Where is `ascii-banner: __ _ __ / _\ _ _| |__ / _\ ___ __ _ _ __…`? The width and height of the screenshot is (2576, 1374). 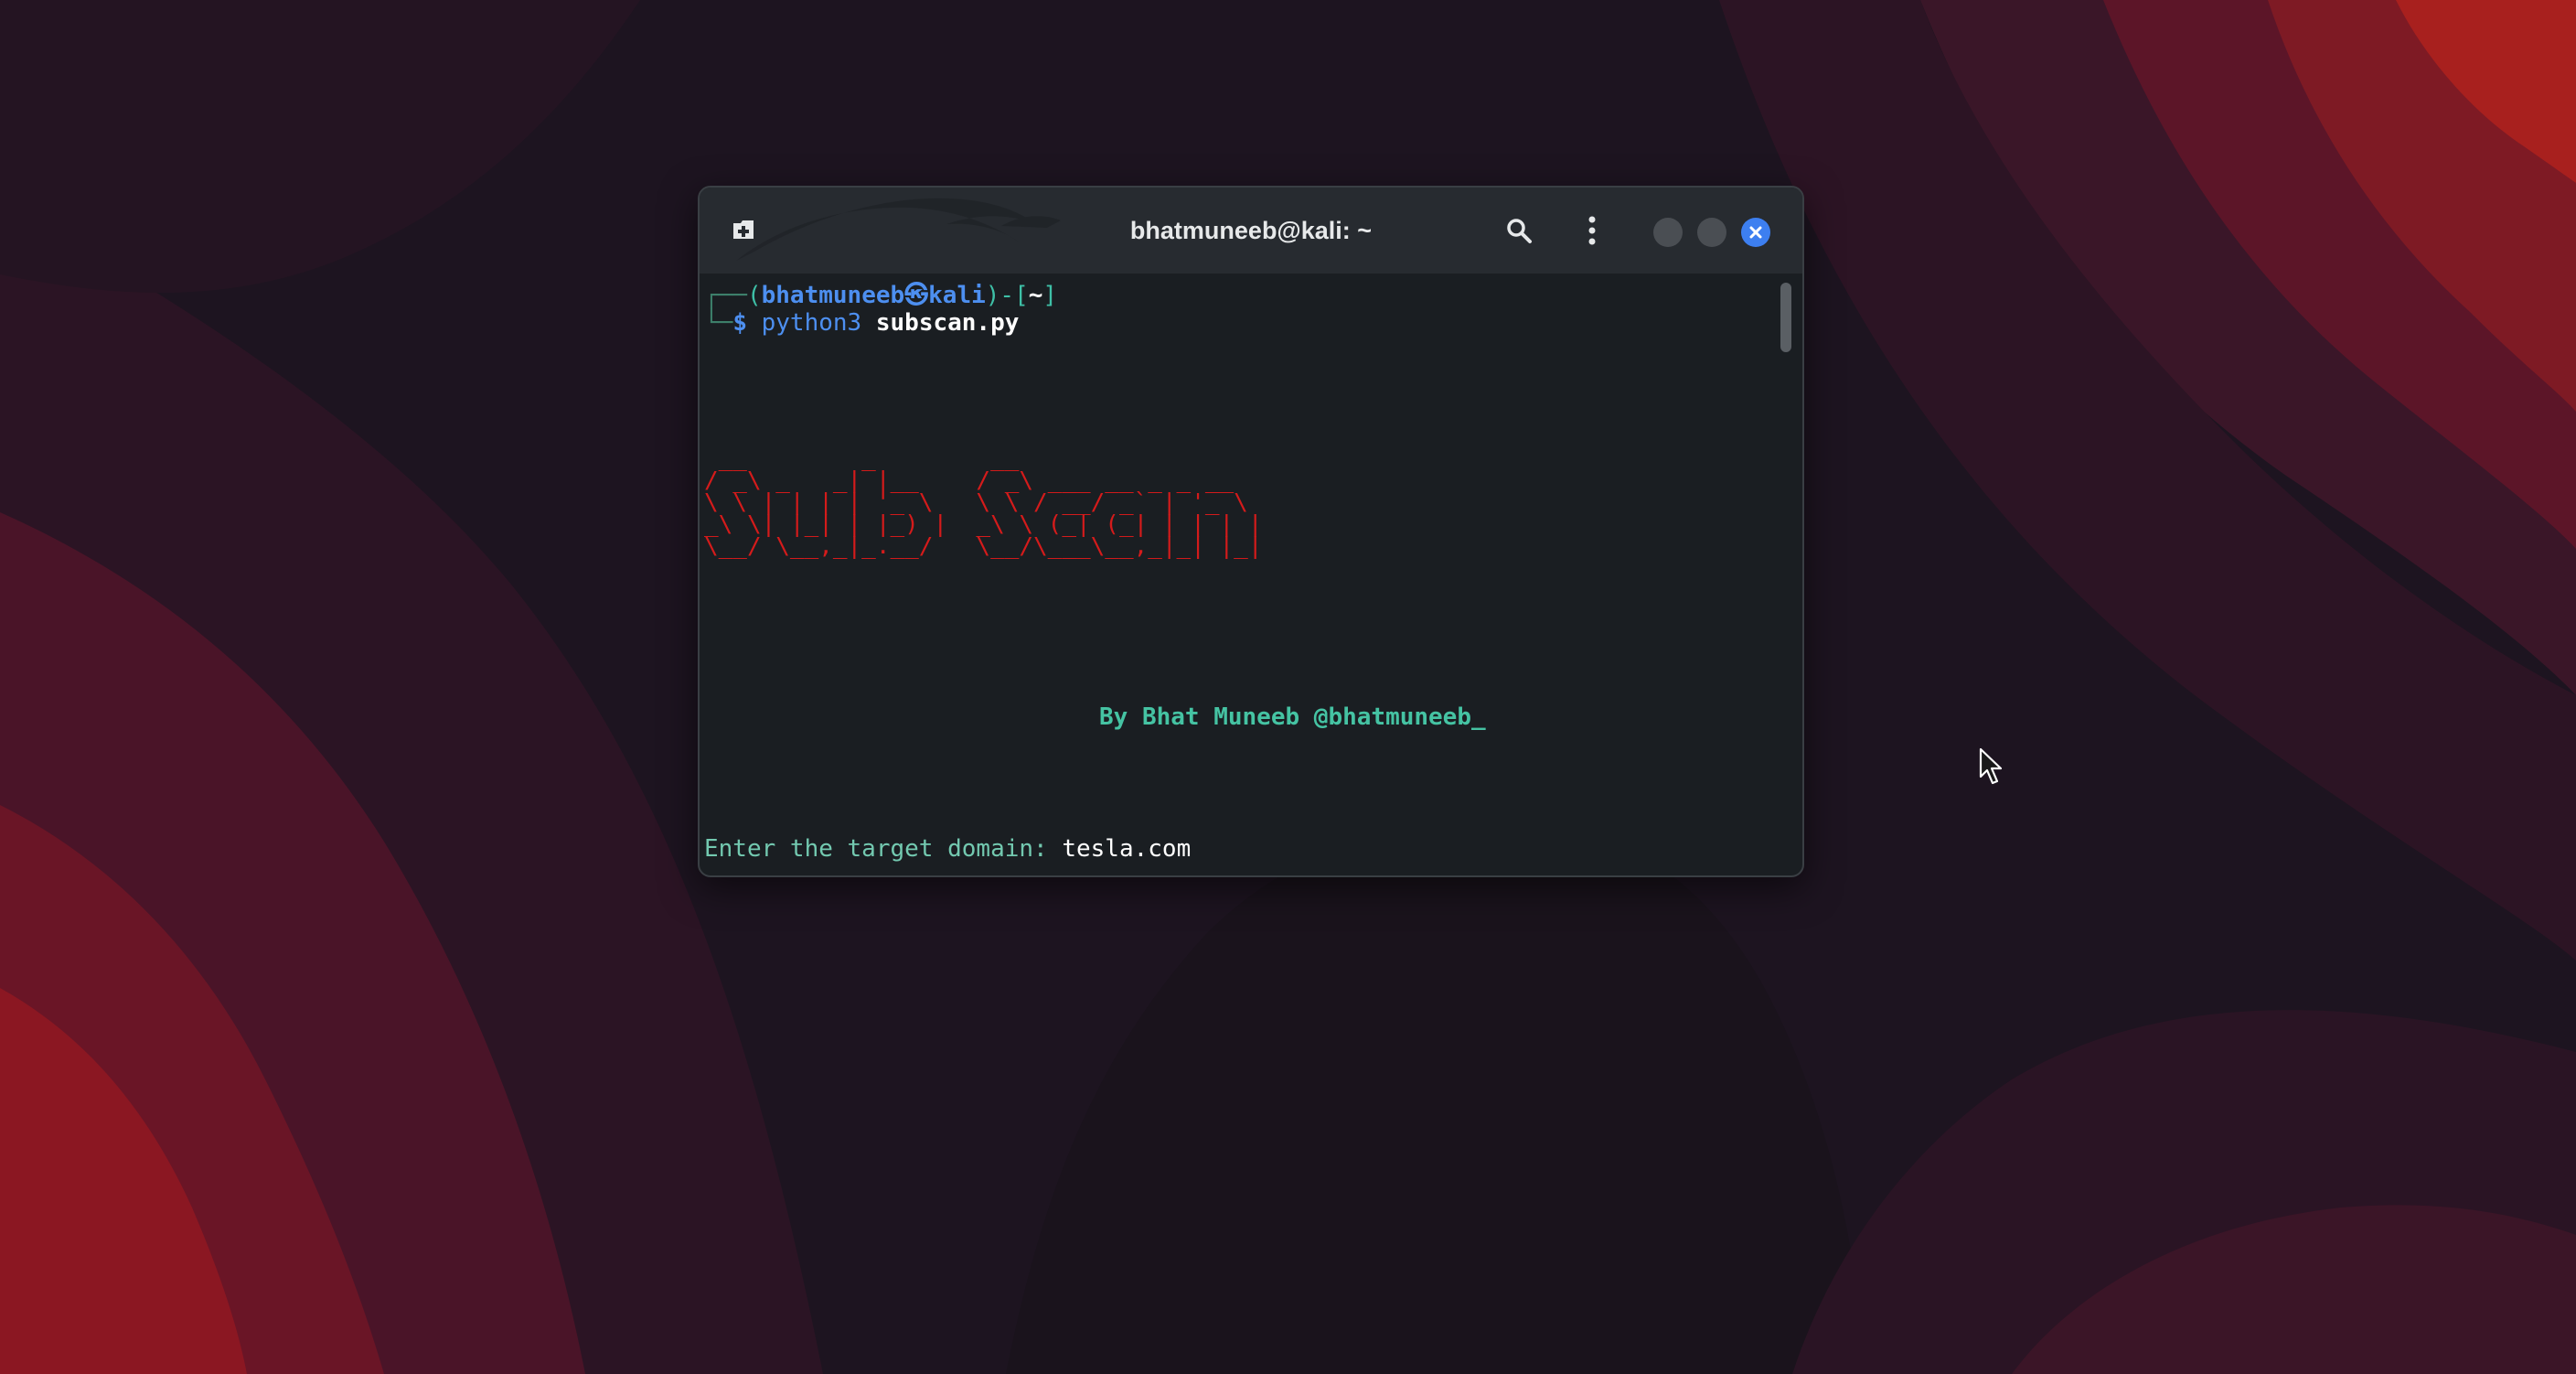 ascii-banner: __ _ __ / _\ _ _| |__ / _\ ___ __ _ _ __… is located at coordinates (983, 502).